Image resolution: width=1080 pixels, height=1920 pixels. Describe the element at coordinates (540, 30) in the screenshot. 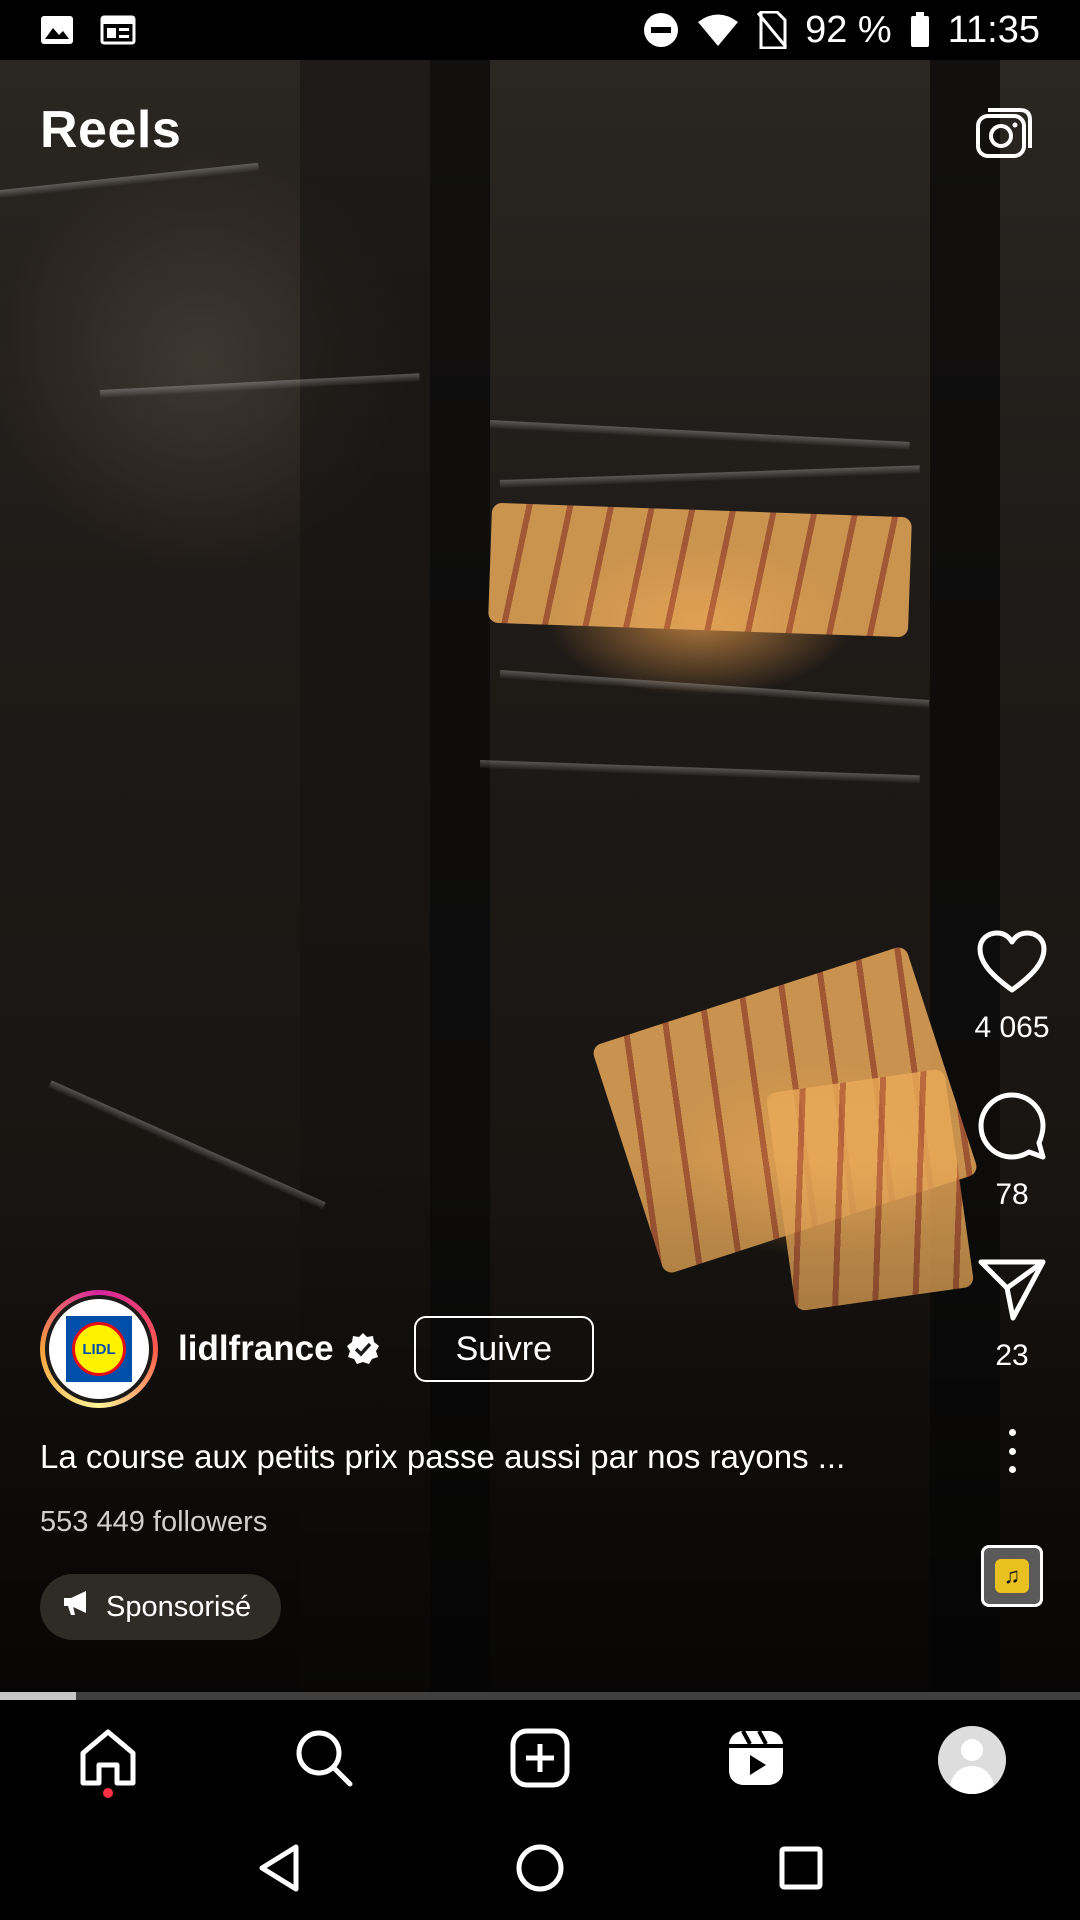

I see `status-bar: 92 % 11:35` at that location.